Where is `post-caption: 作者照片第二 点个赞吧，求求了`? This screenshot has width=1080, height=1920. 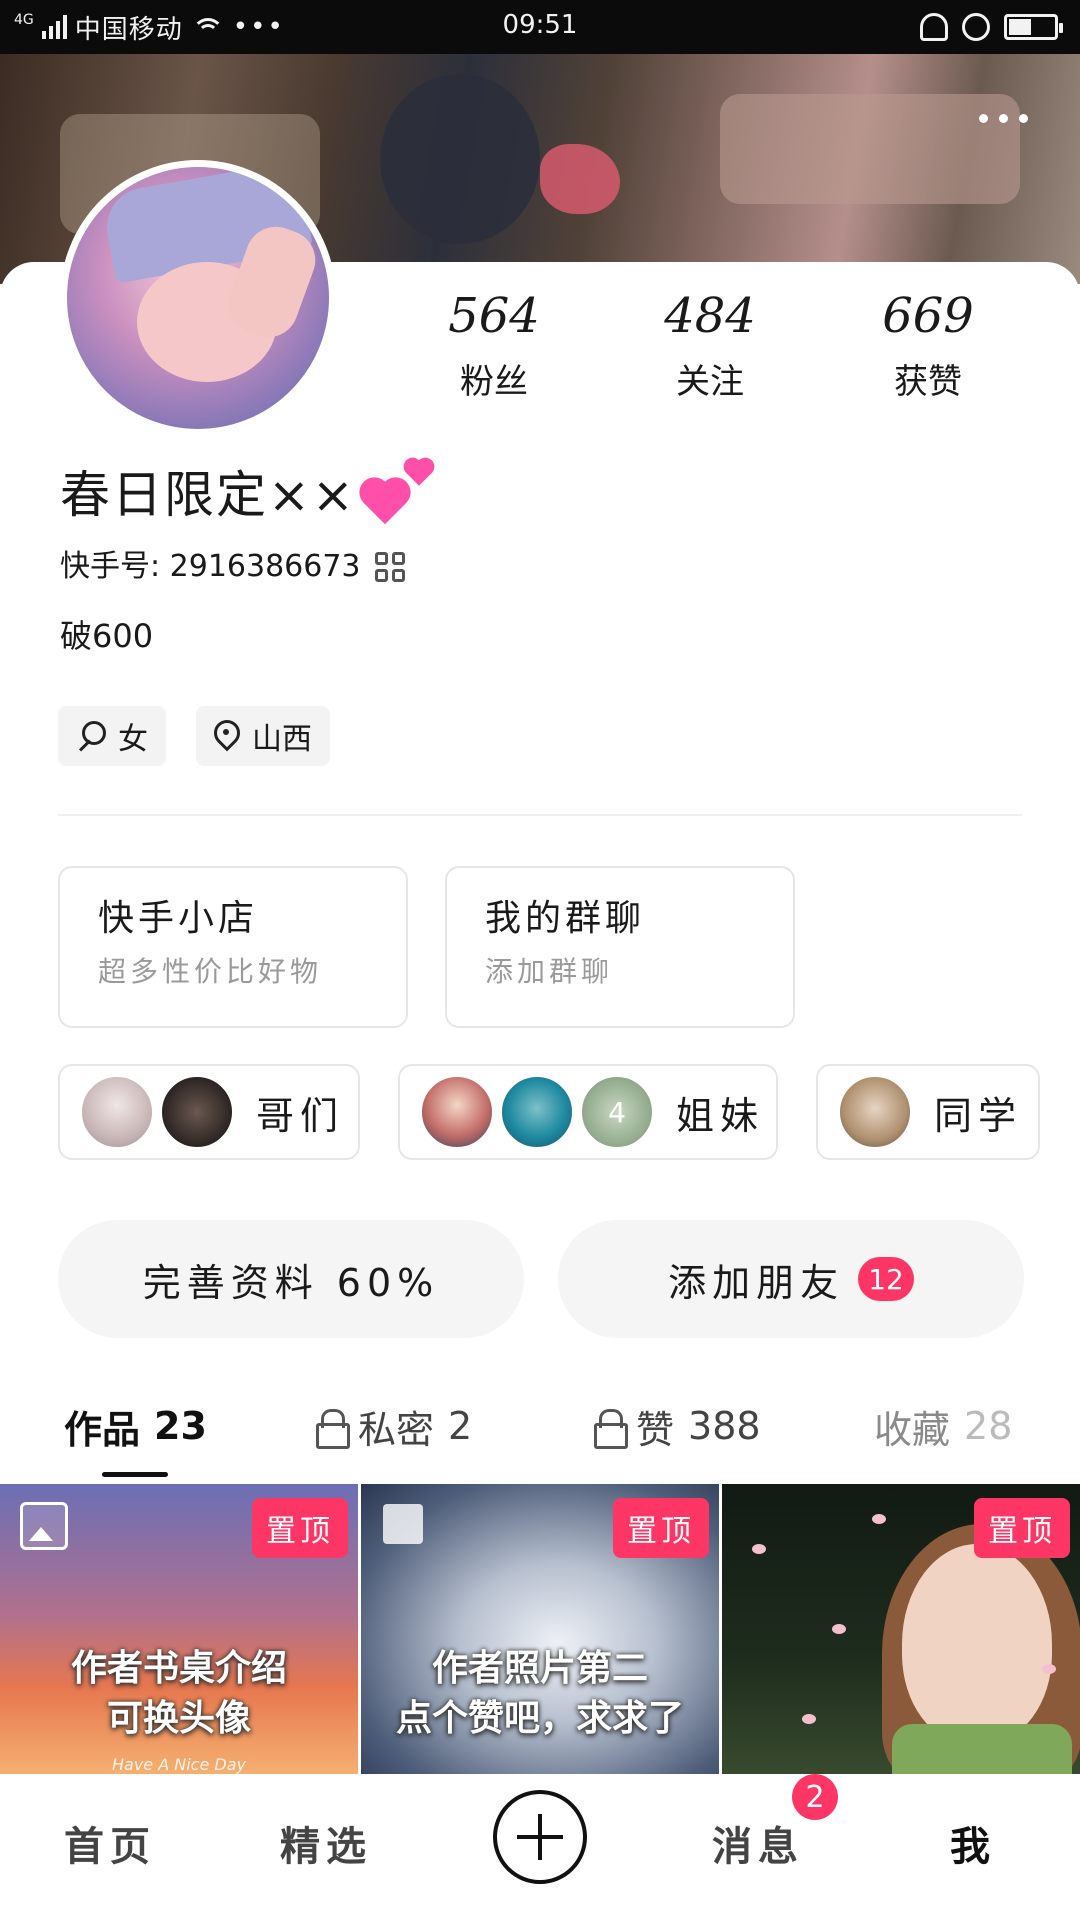
post-caption: 作者照片第二 点个赞吧，求求了 is located at coordinates (540, 1694).